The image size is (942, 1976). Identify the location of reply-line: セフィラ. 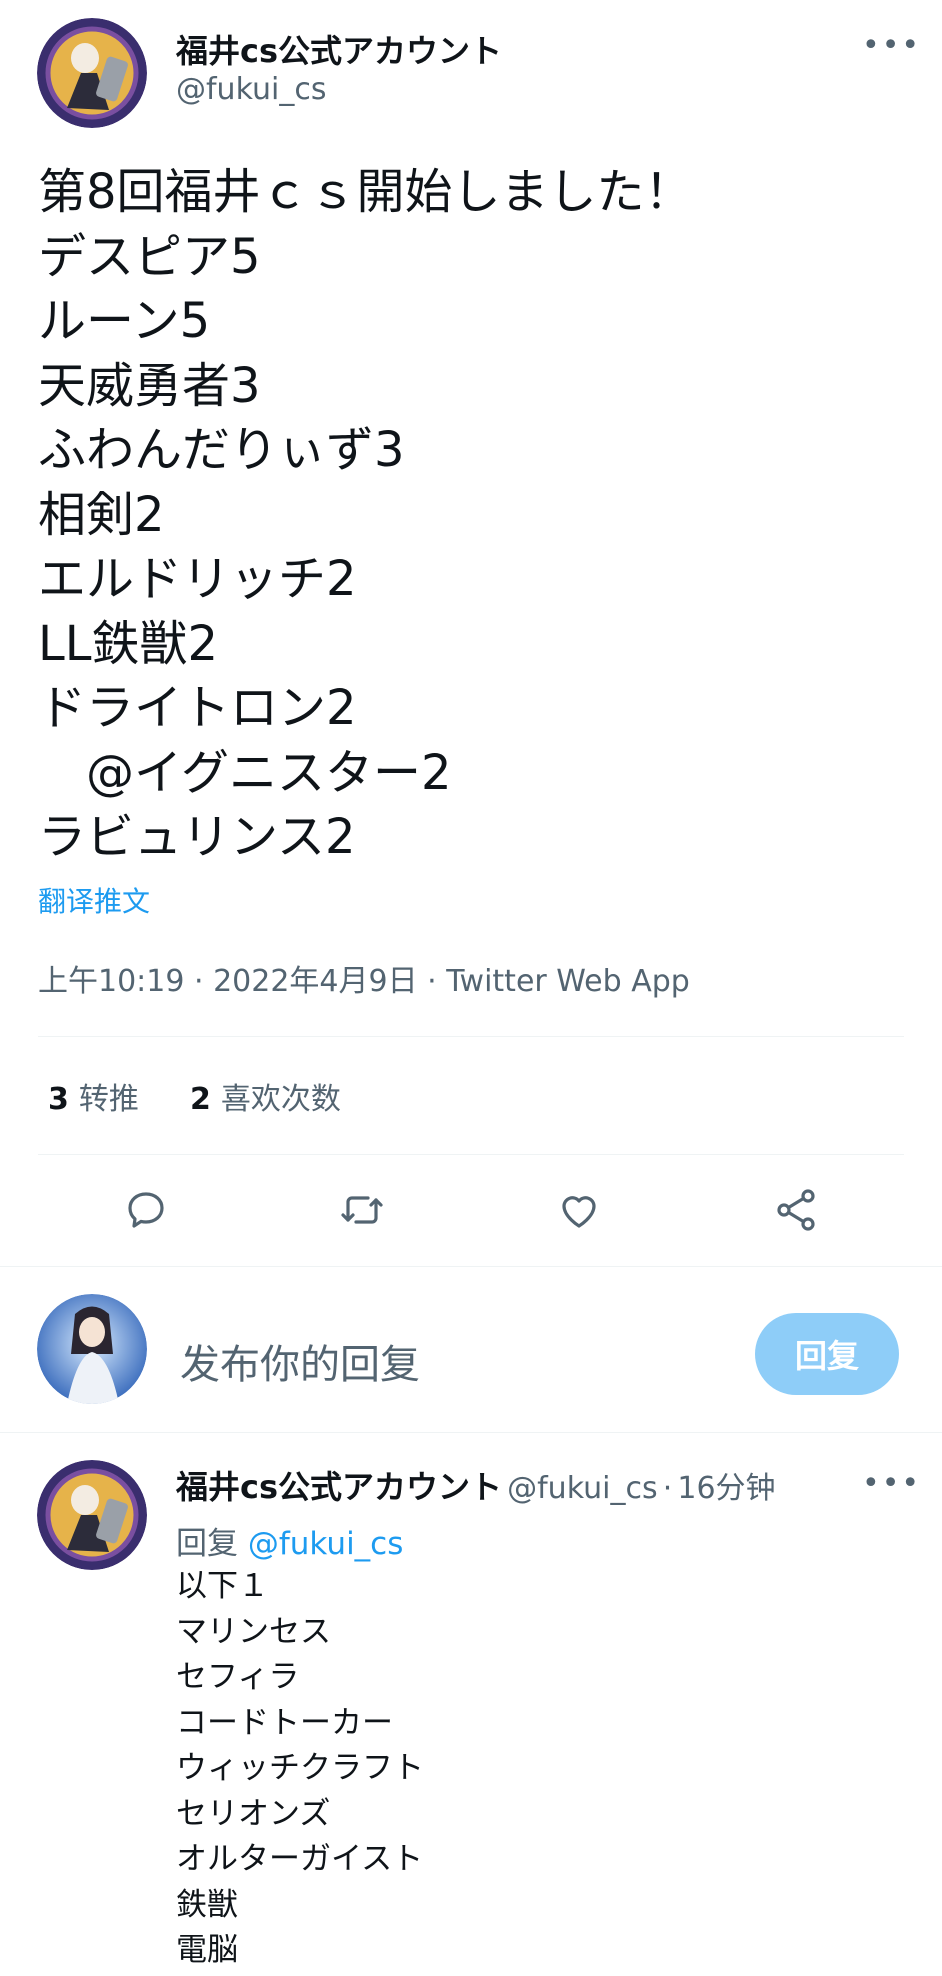
(238, 1677).